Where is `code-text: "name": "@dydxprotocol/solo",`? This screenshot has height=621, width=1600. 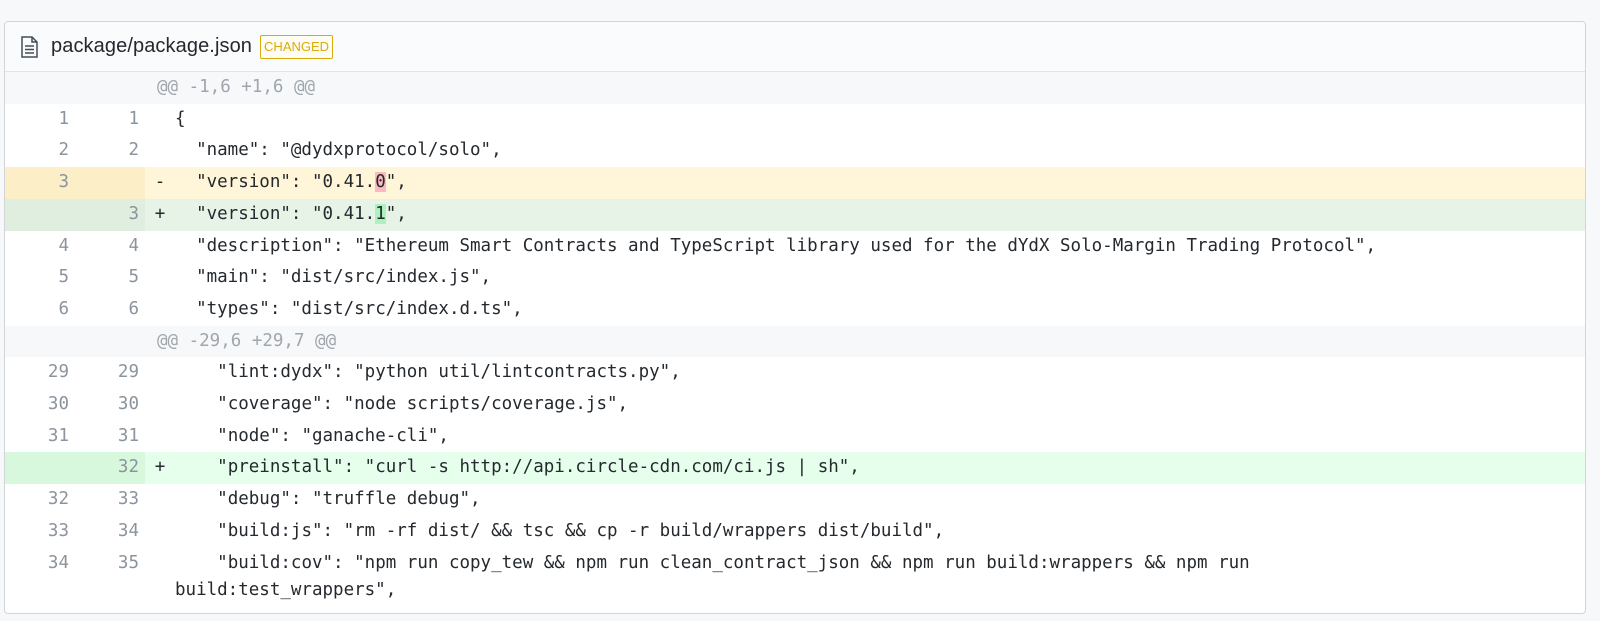 code-text: "name": "@dydxprotocol/solo", is located at coordinates (338, 150).